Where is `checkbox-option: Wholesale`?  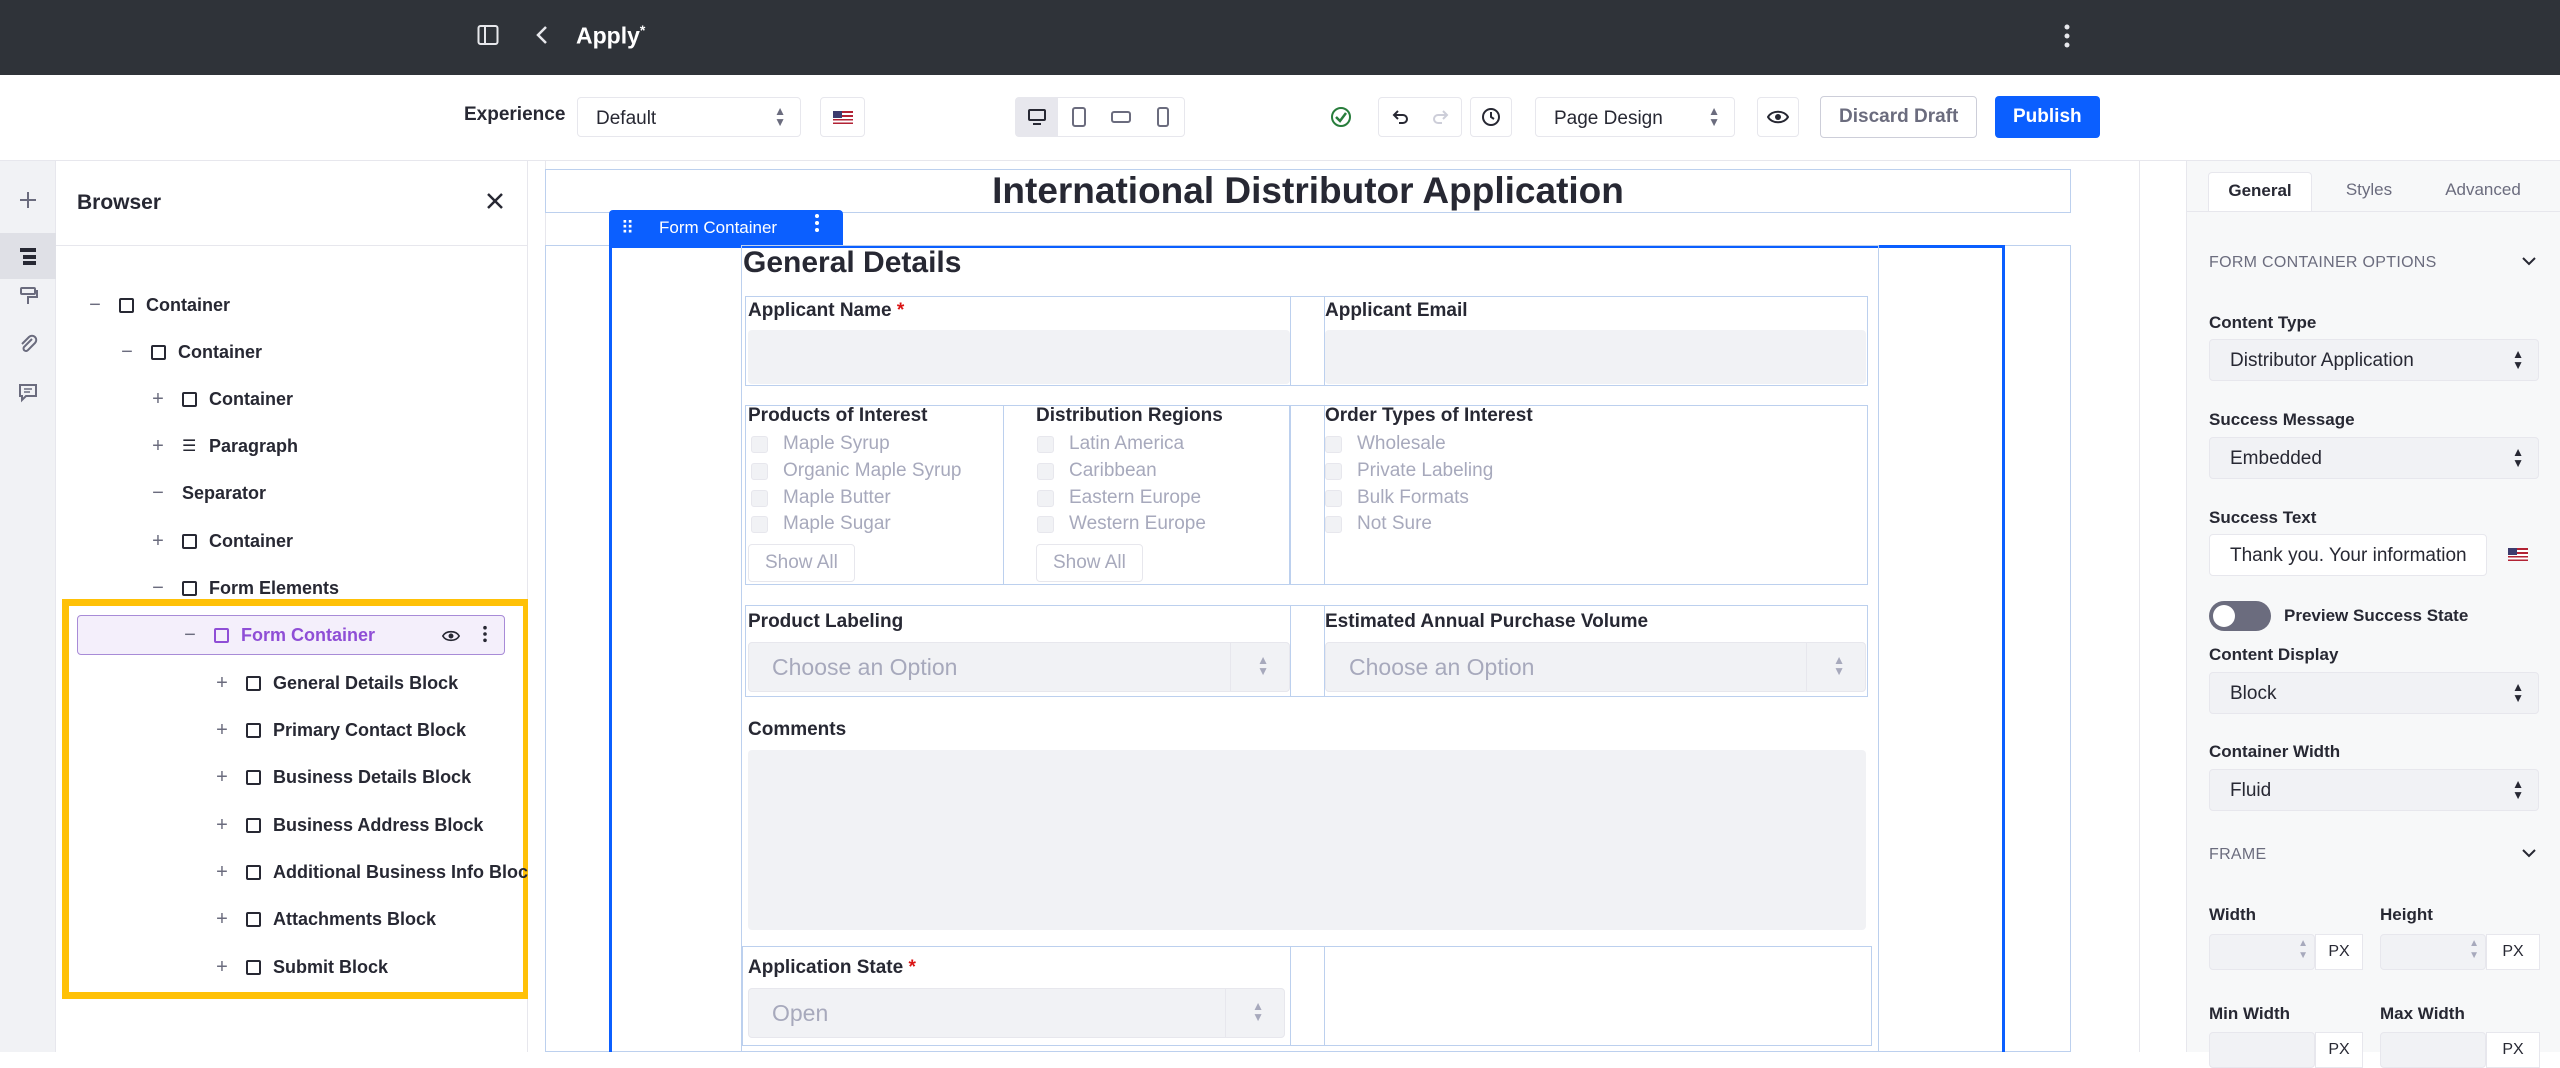 checkbox-option: Wholesale is located at coordinates (1385, 444).